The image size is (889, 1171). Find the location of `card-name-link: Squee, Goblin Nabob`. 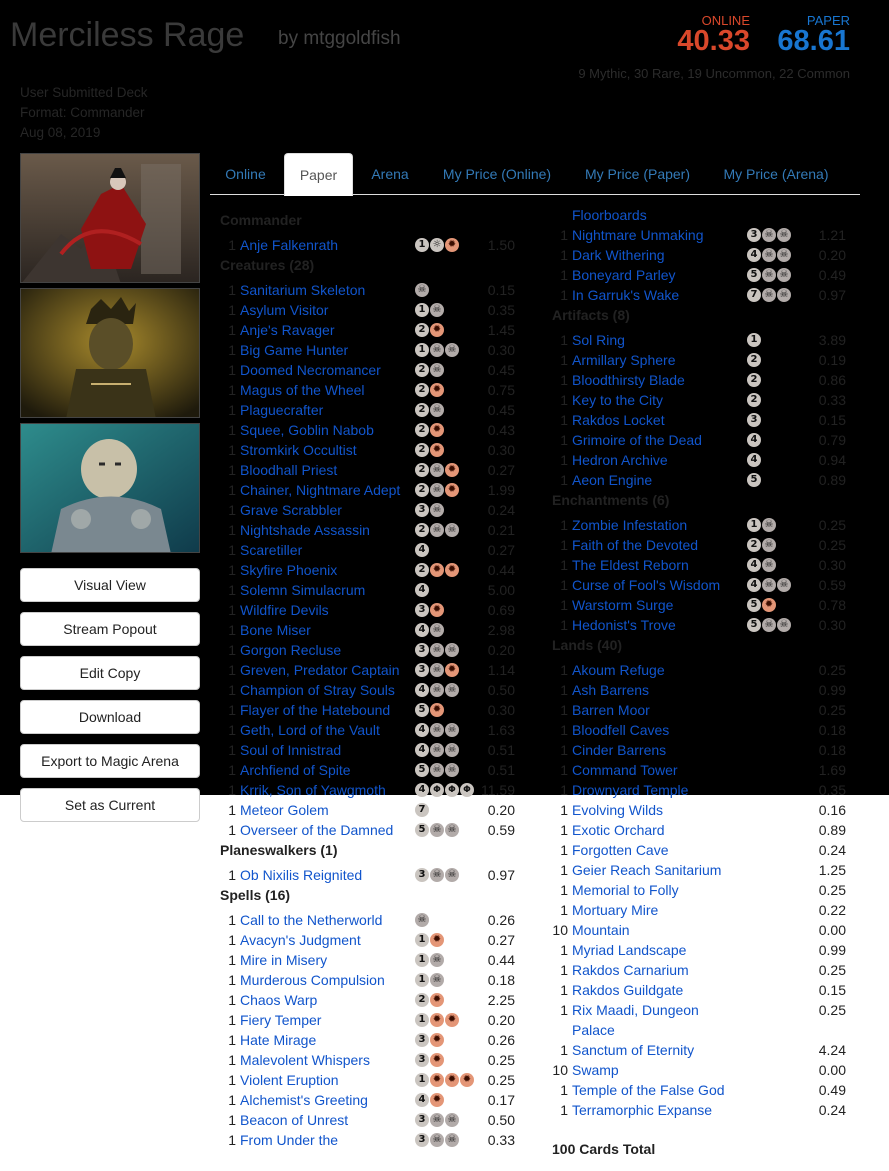

card-name-link: Squee, Goblin Nabob is located at coordinates (307, 430).